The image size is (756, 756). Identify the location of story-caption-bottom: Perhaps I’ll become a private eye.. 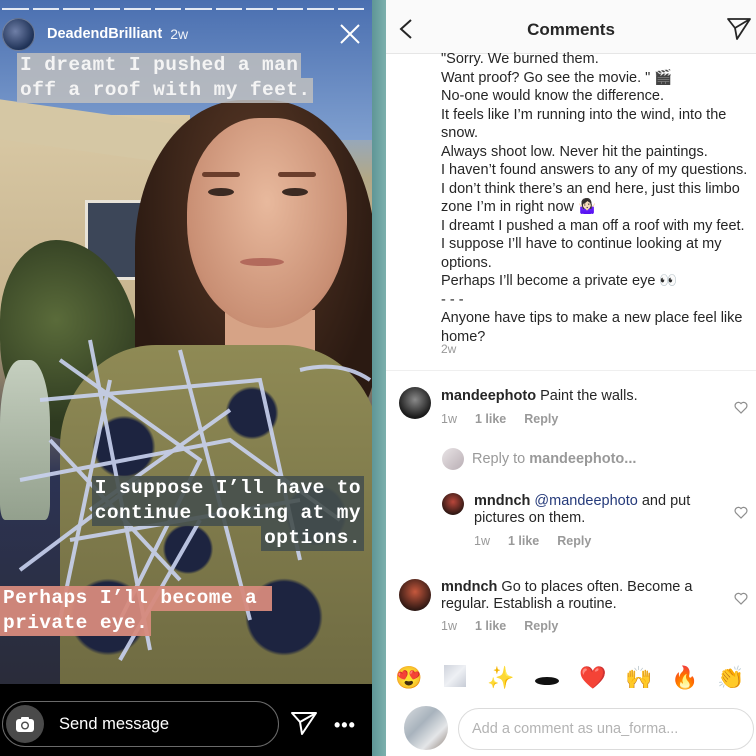
(136, 611).